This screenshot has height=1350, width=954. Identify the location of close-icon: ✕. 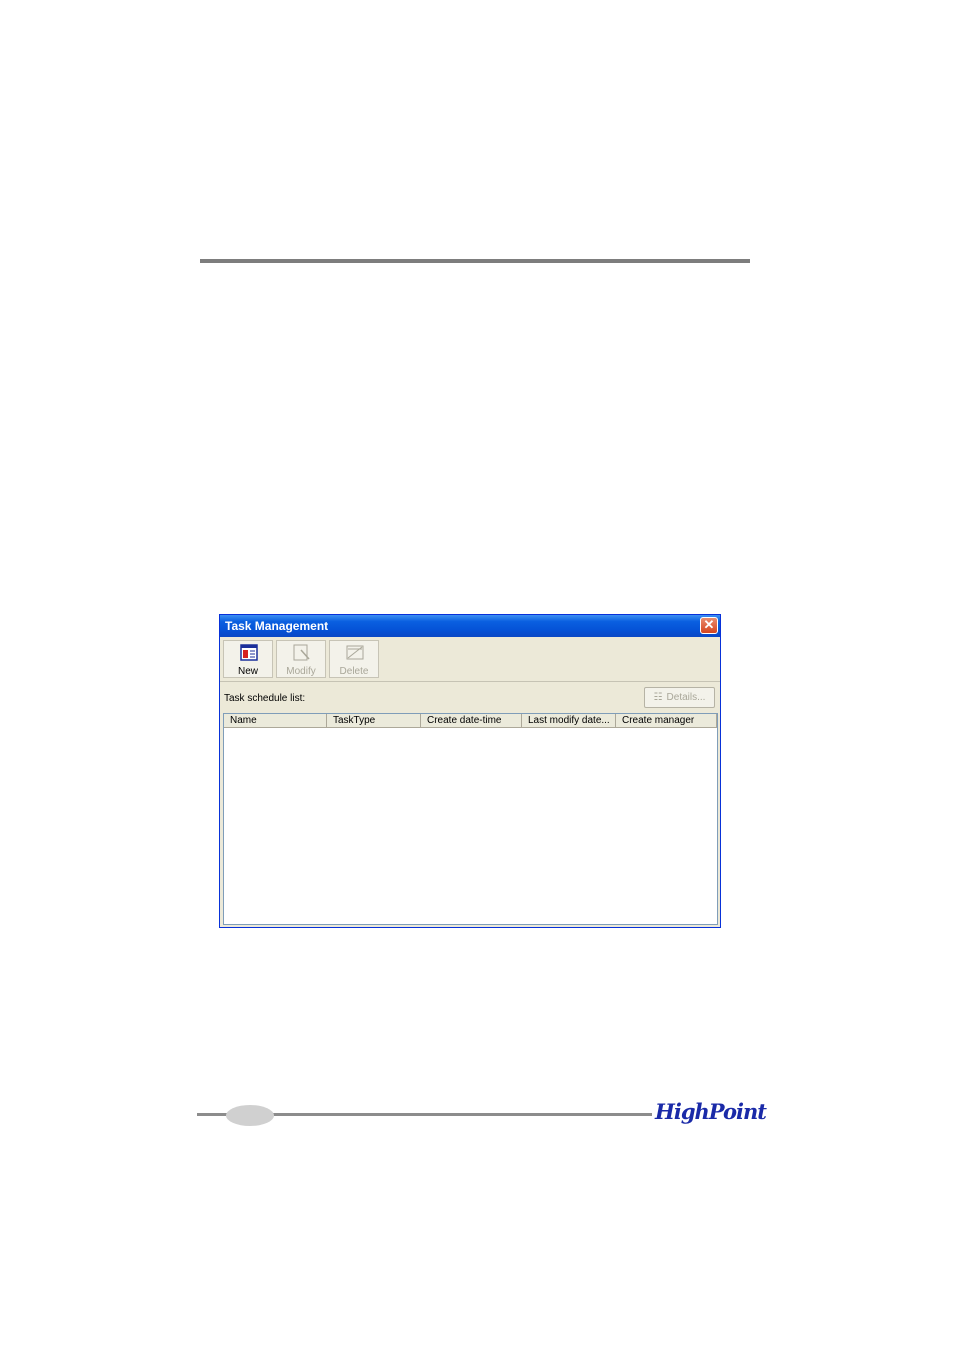
(709, 624).